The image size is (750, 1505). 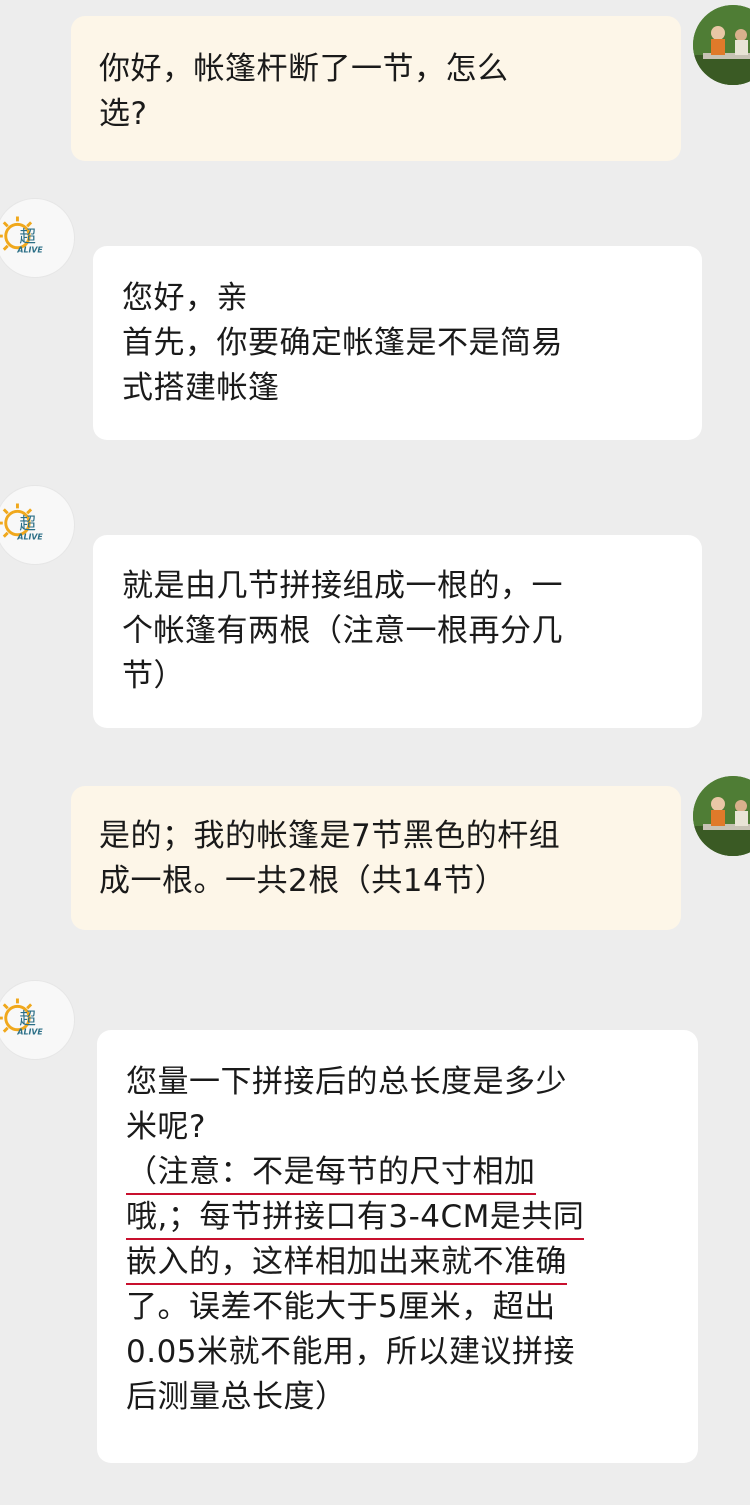 What do you see at coordinates (376, 858) in the screenshot?
I see `message-bubble-user: 是的；我的帐篷是7节黑色的杆组 成一根。一共2根（共14节）` at bounding box center [376, 858].